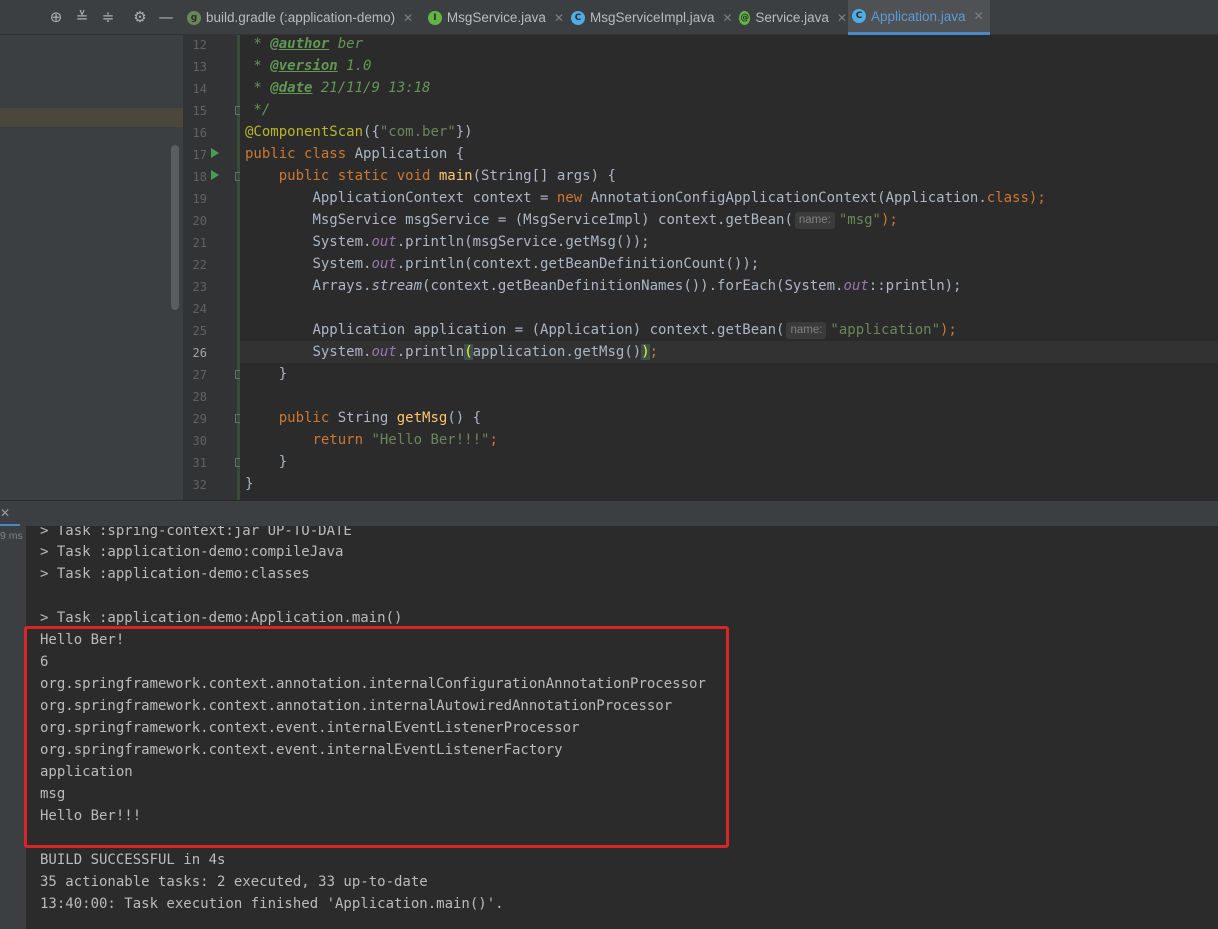 The width and height of the screenshot is (1218, 929). I want to click on code-line-13: * @version 1.0, so click(308, 66).